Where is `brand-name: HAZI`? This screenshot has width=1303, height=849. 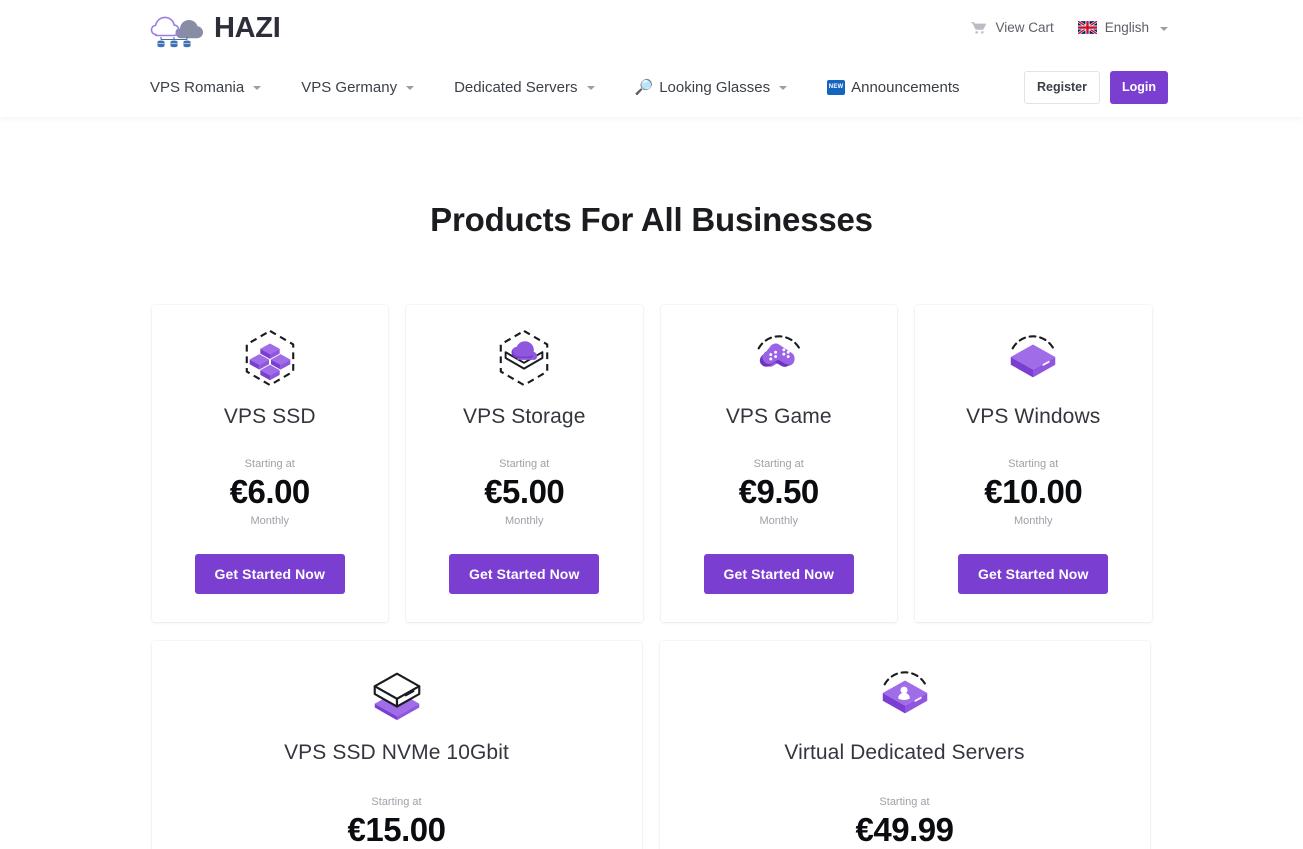 brand-name: HAZI is located at coordinates (247, 28).